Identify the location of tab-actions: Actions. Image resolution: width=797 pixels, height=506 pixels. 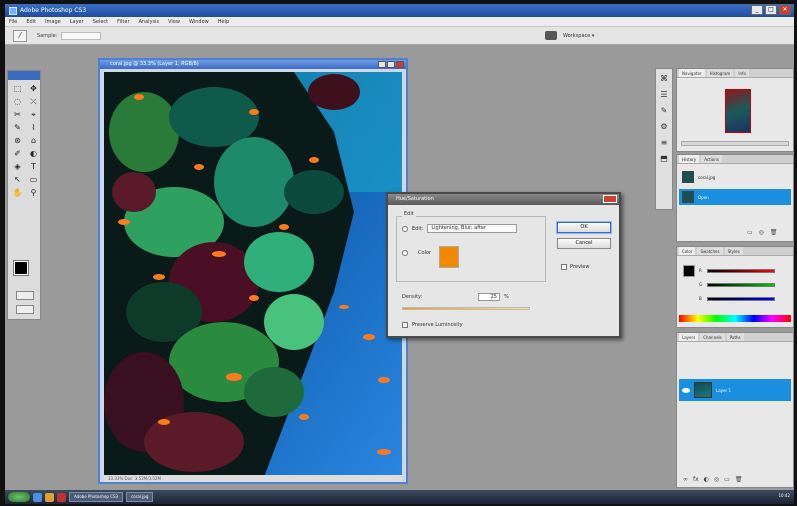
(711, 159).